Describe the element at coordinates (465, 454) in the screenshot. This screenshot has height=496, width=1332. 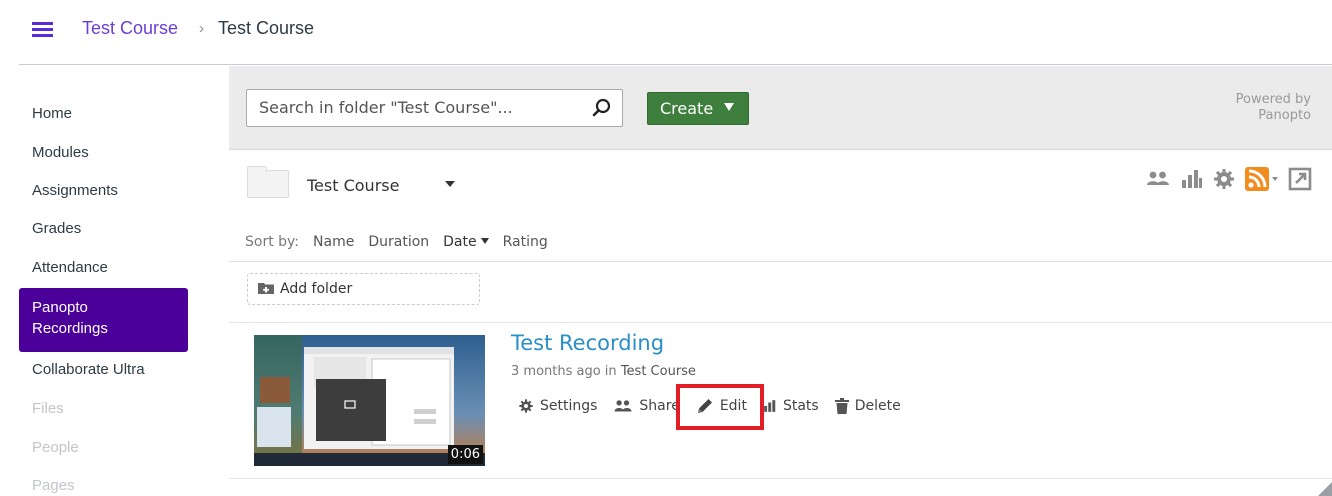
I see `duration-badge: 0:06` at that location.